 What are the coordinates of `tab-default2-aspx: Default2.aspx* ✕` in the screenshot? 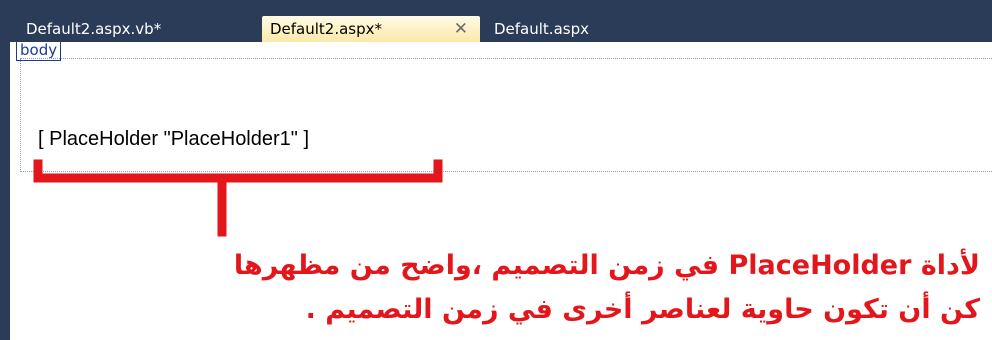 It's located at (371, 29).